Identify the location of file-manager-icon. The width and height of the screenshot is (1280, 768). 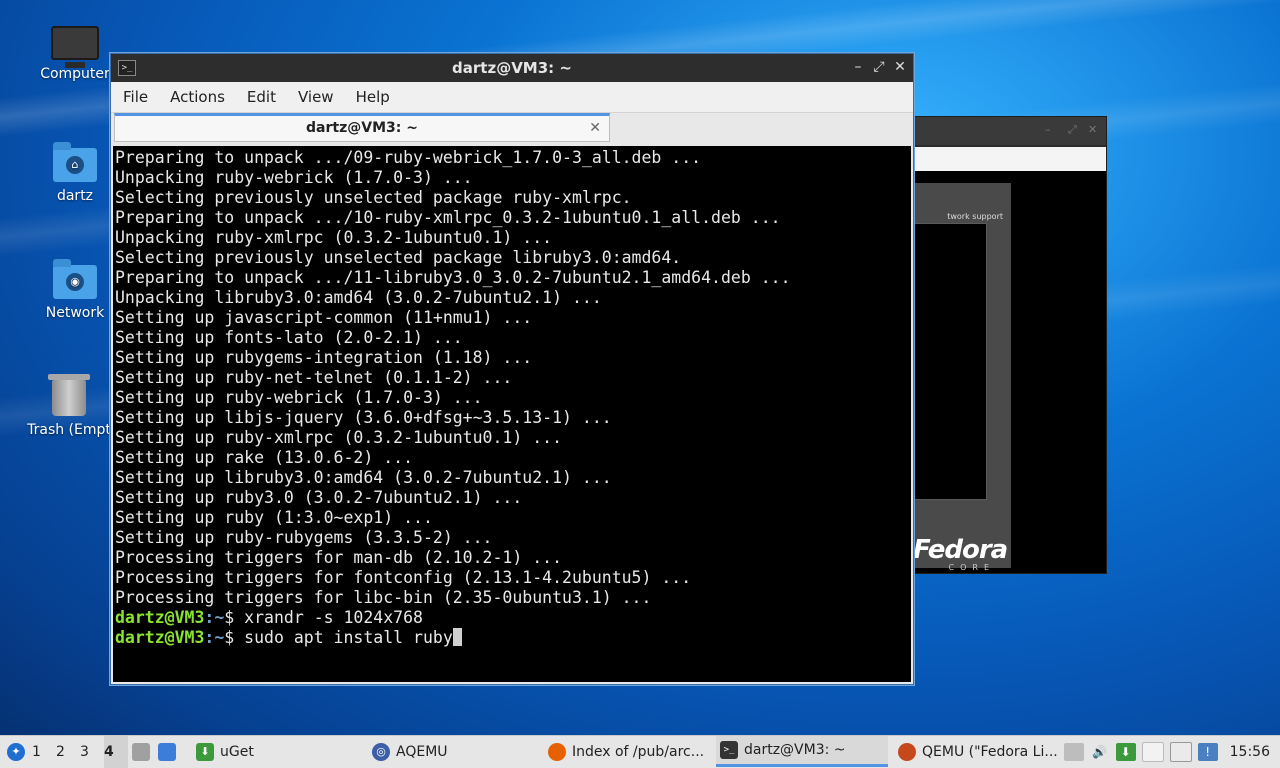
(141, 752).